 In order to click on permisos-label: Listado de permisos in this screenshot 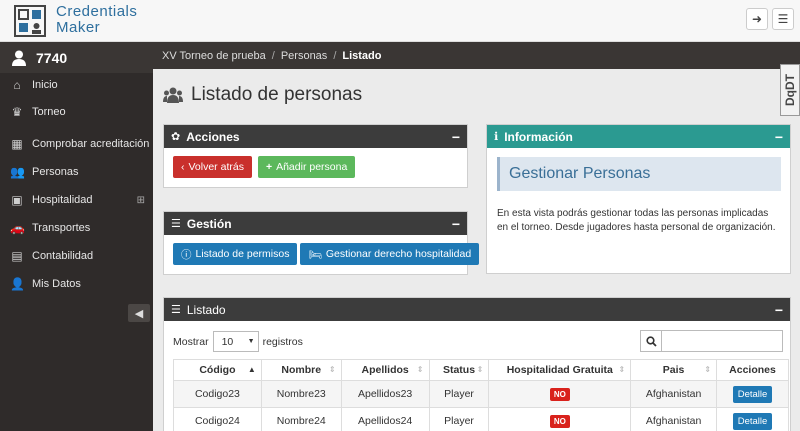, I will do `click(242, 254)`.